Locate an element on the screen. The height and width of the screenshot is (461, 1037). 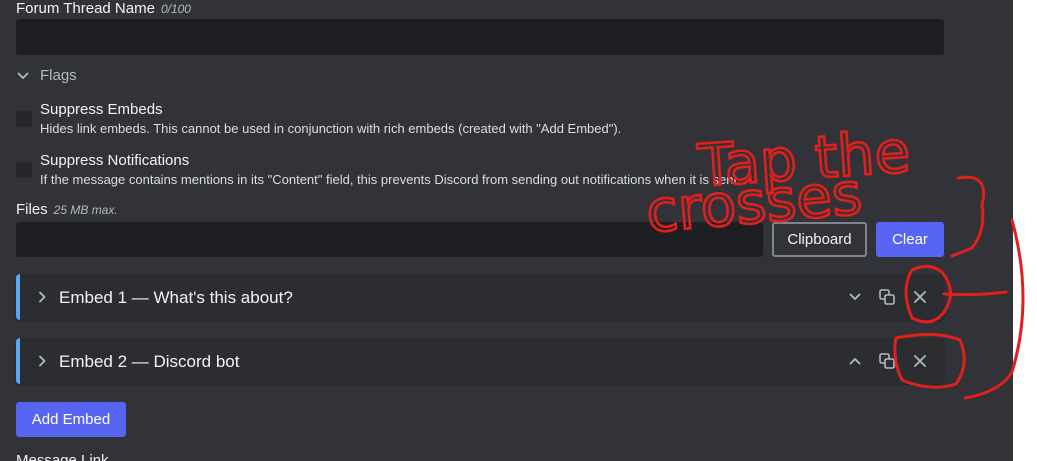
clipboard-button: Clipboard is located at coordinates (819, 239).